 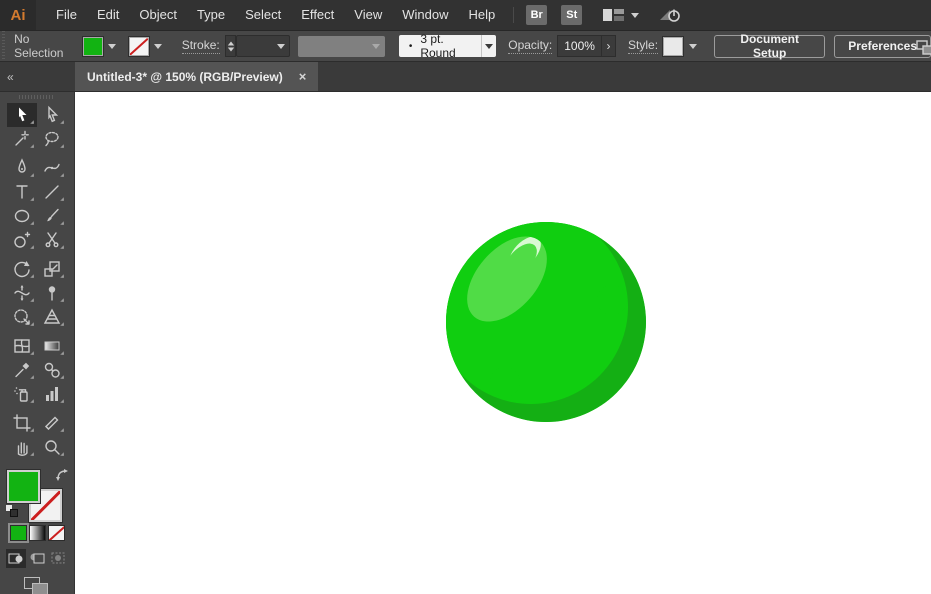 I want to click on paintbrush-tool-icon, so click(x=53, y=215).